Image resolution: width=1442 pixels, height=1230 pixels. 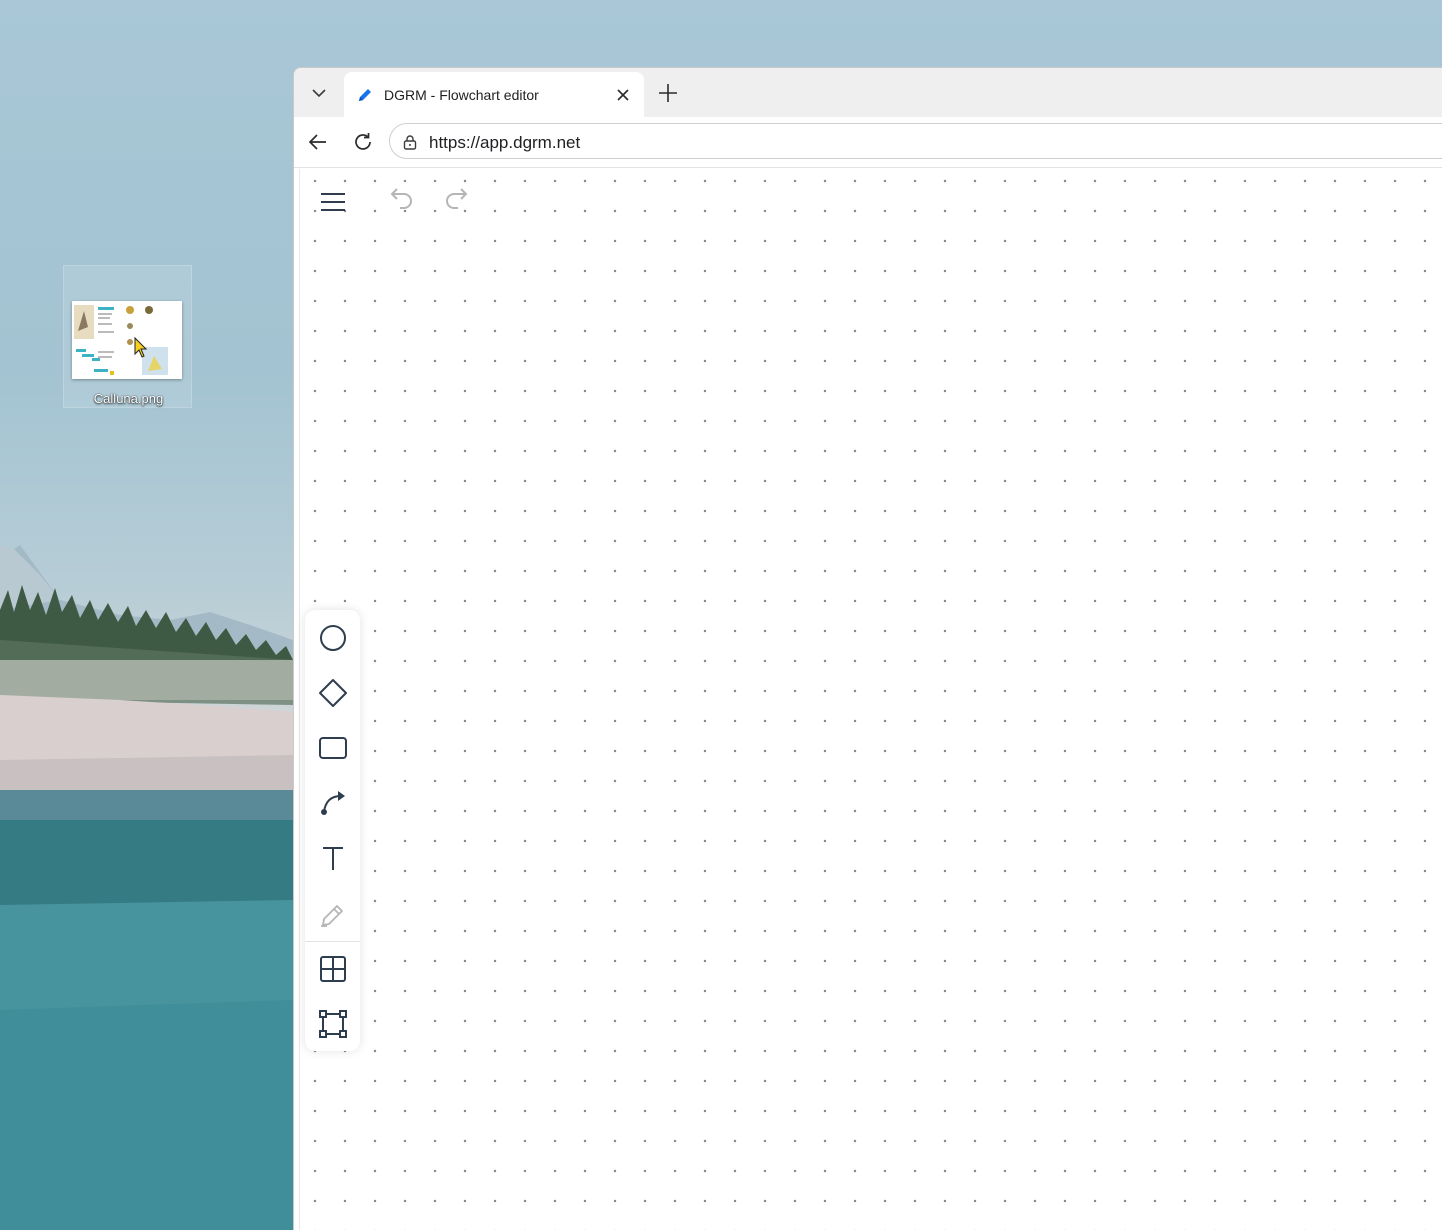 What do you see at coordinates (333, 969) in the screenshot?
I see `table-icon` at bounding box center [333, 969].